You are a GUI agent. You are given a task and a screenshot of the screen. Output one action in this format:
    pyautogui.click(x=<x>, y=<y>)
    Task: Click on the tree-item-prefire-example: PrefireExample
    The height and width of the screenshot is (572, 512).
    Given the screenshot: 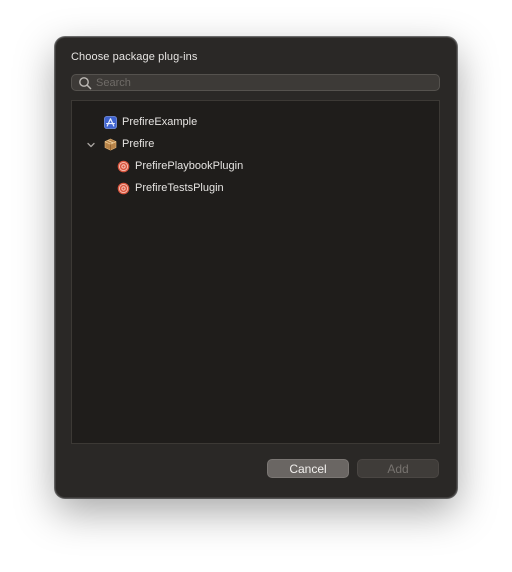 What is the action you would take?
    pyautogui.click(x=150, y=122)
    